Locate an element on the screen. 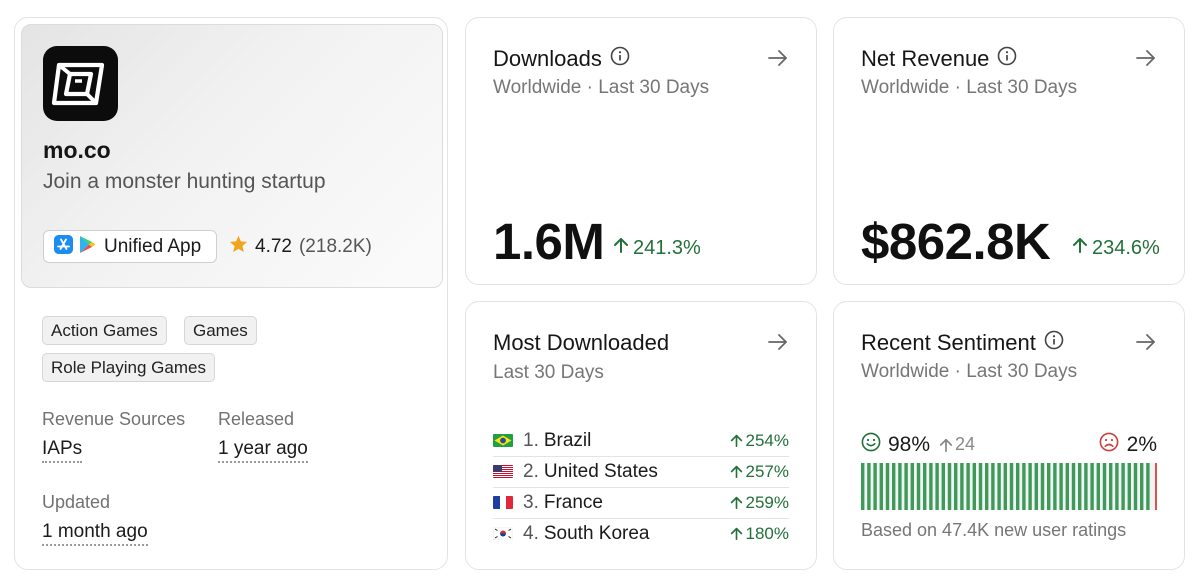 This screenshot has height=587, width=1200. country-growth: 254% is located at coordinates (759, 441).